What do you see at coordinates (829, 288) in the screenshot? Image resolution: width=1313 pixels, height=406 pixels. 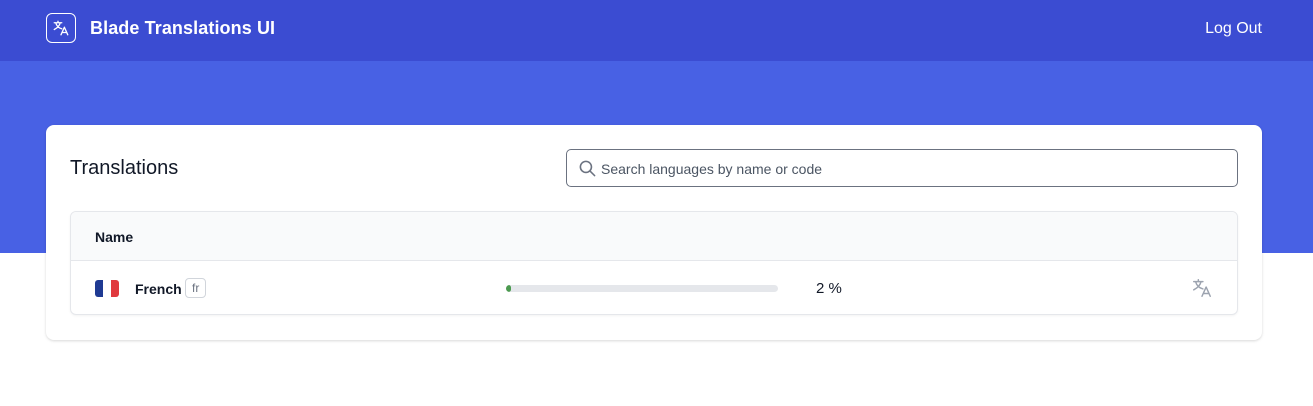 I see `progress-percent: 2 %` at bounding box center [829, 288].